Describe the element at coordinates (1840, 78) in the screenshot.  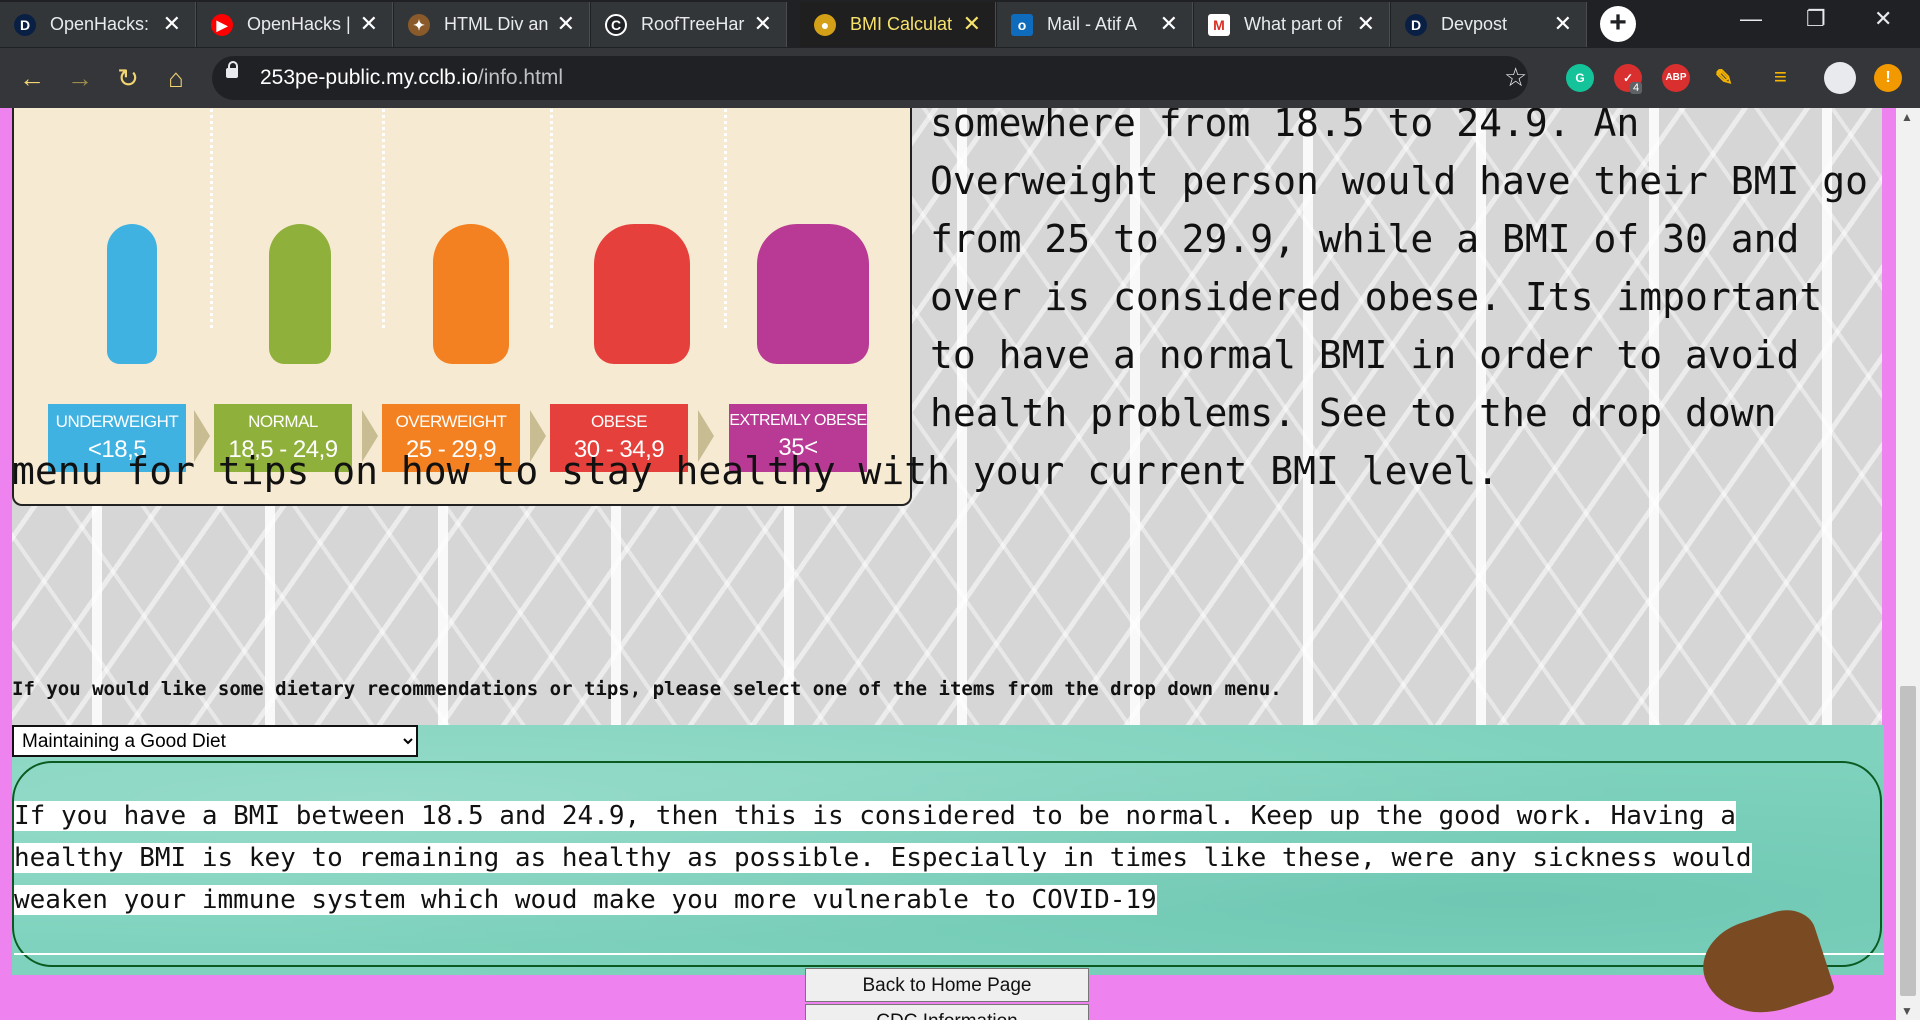
I see `avatar` at that location.